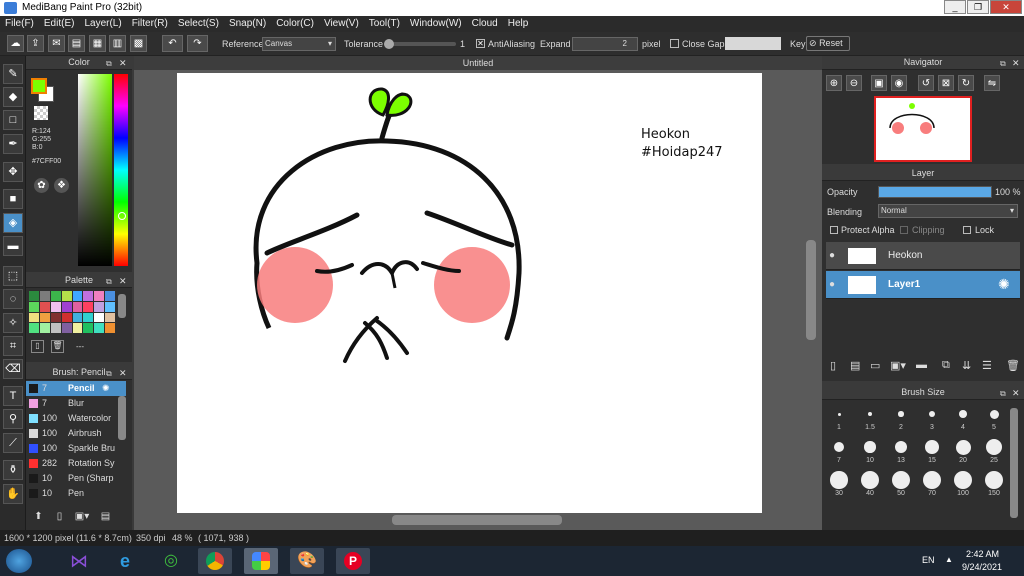 The image size is (1024, 576). I want to click on layer-row-selected: ● Layer1 ✺, so click(923, 285).